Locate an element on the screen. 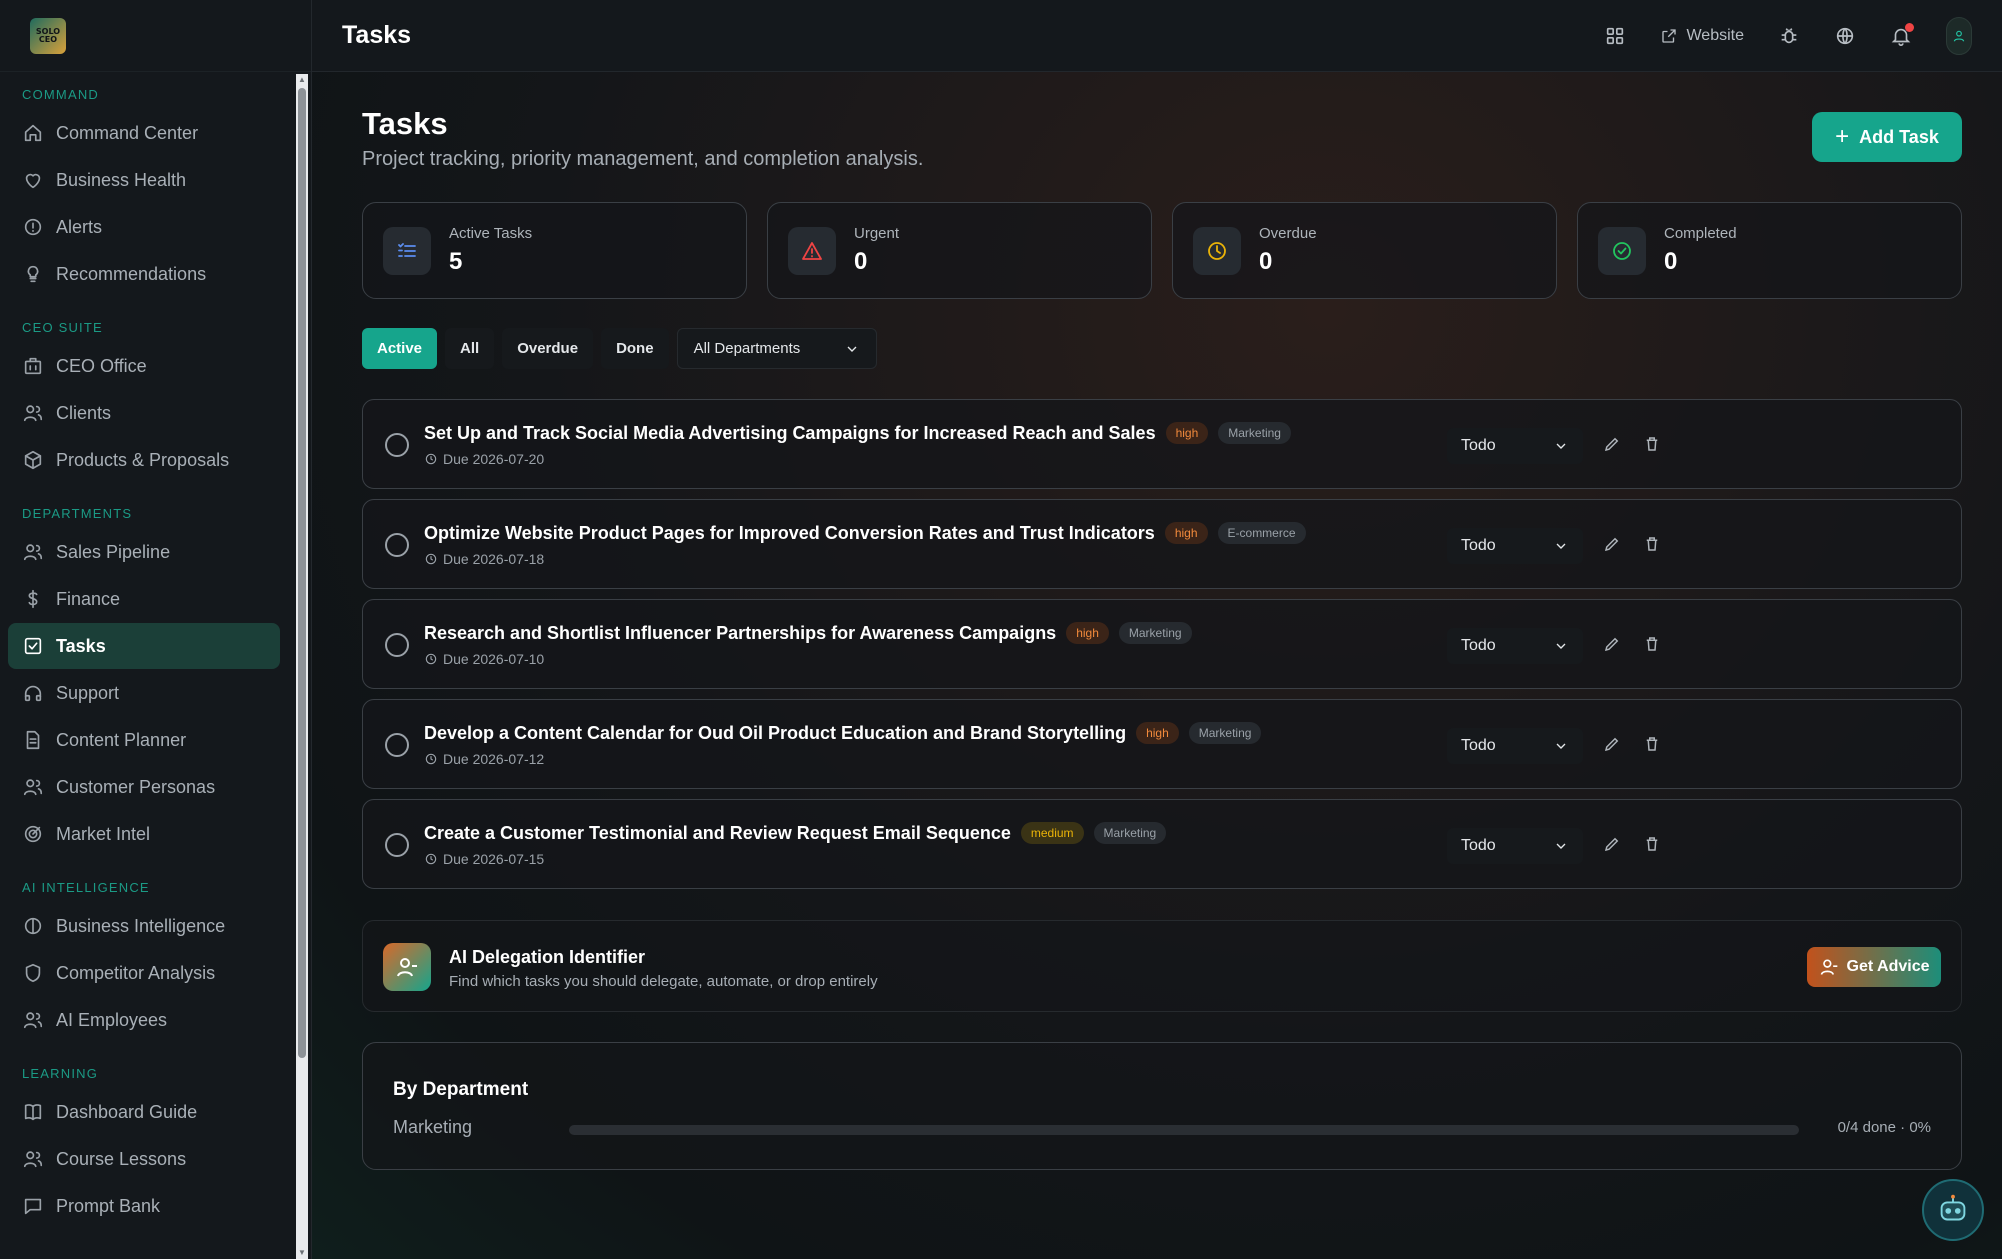 The image size is (2002, 1259). sidebar-item-dashboard-guide: Dashboard Guide is located at coordinates (144, 1112).